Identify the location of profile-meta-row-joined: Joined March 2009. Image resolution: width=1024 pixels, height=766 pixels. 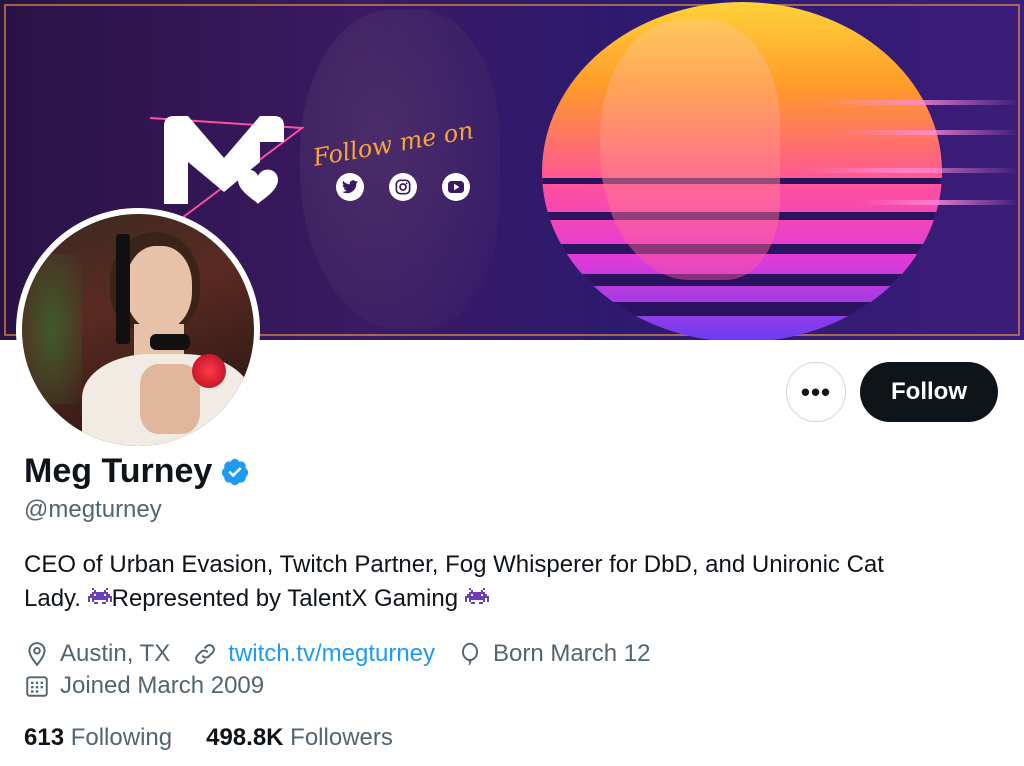
(155, 686).